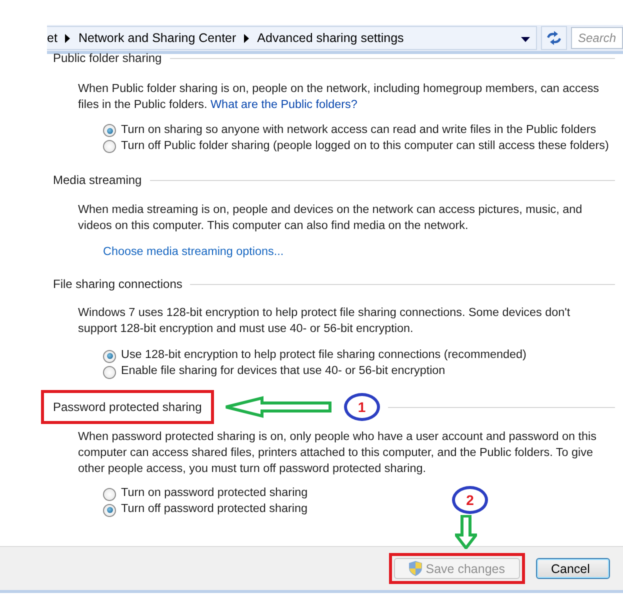 The width and height of the screenshot is (623, 603). What do you see at coordinates (214, 509) in the screenshot?
I see `option-label: Turn off password protected sharing` at bounding box center [214, 509].